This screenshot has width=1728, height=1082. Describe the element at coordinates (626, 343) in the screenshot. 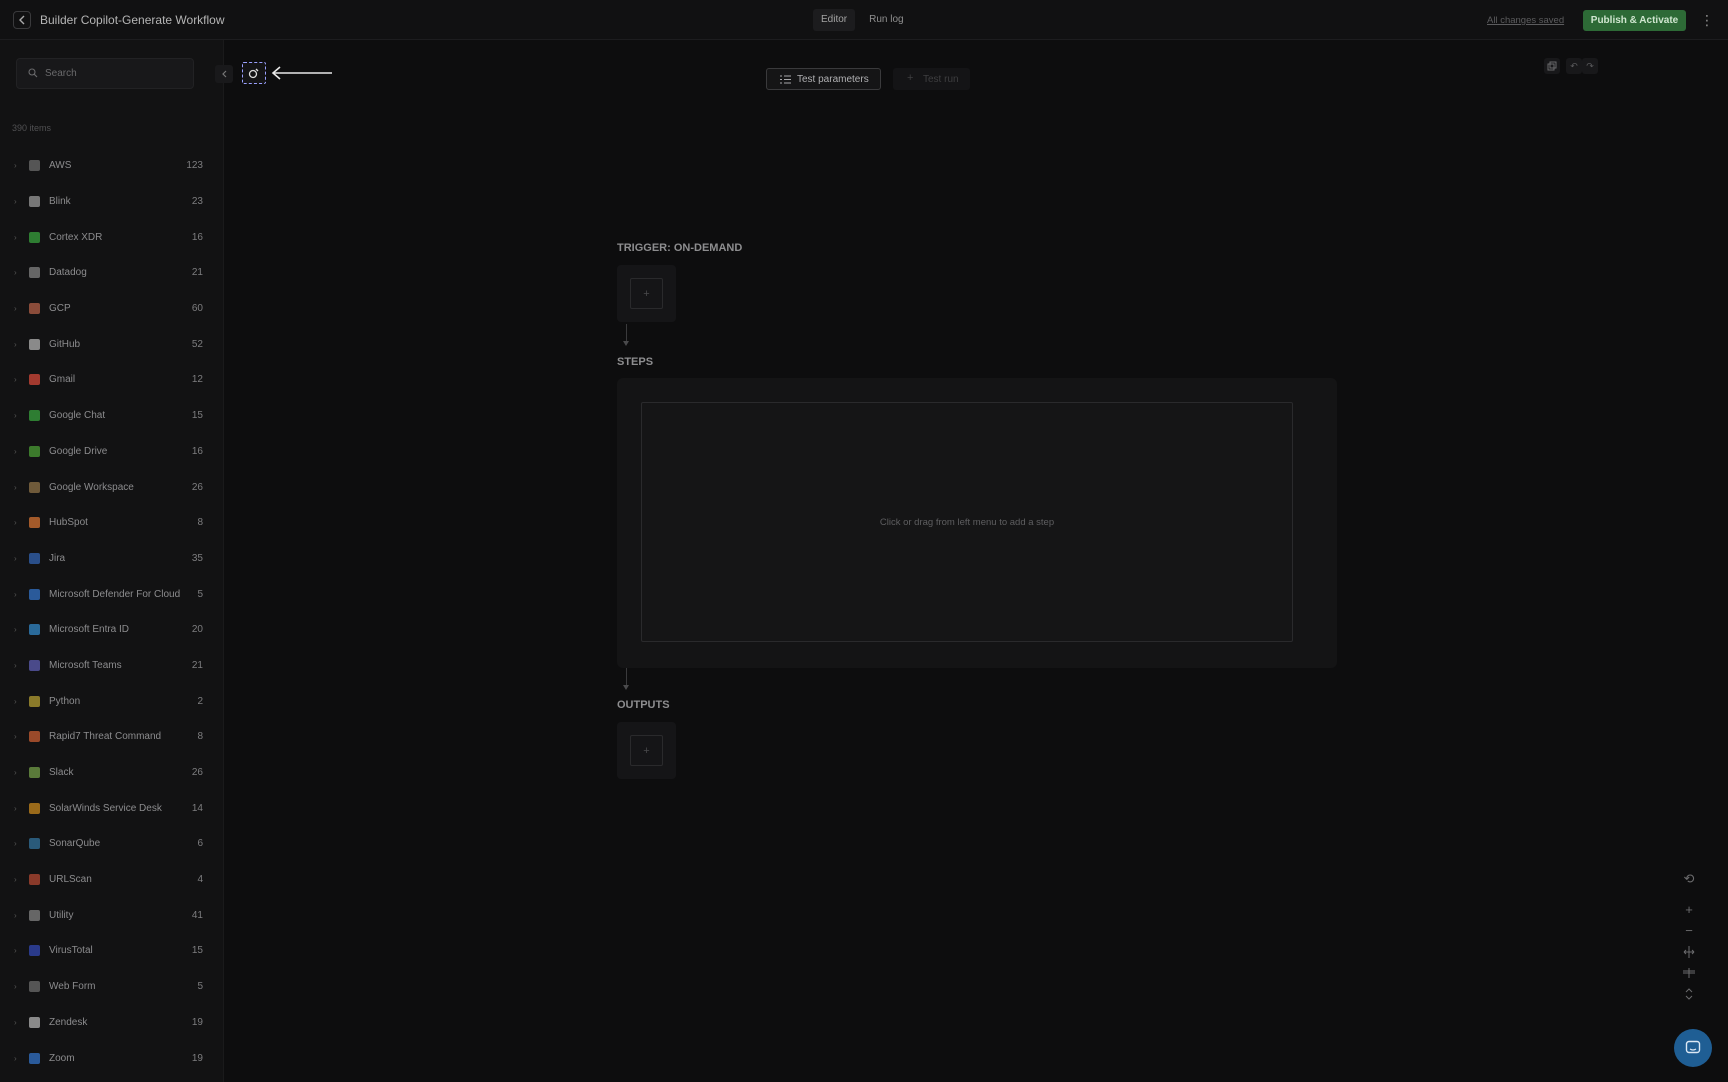

I see `connector-arrow` at that location.